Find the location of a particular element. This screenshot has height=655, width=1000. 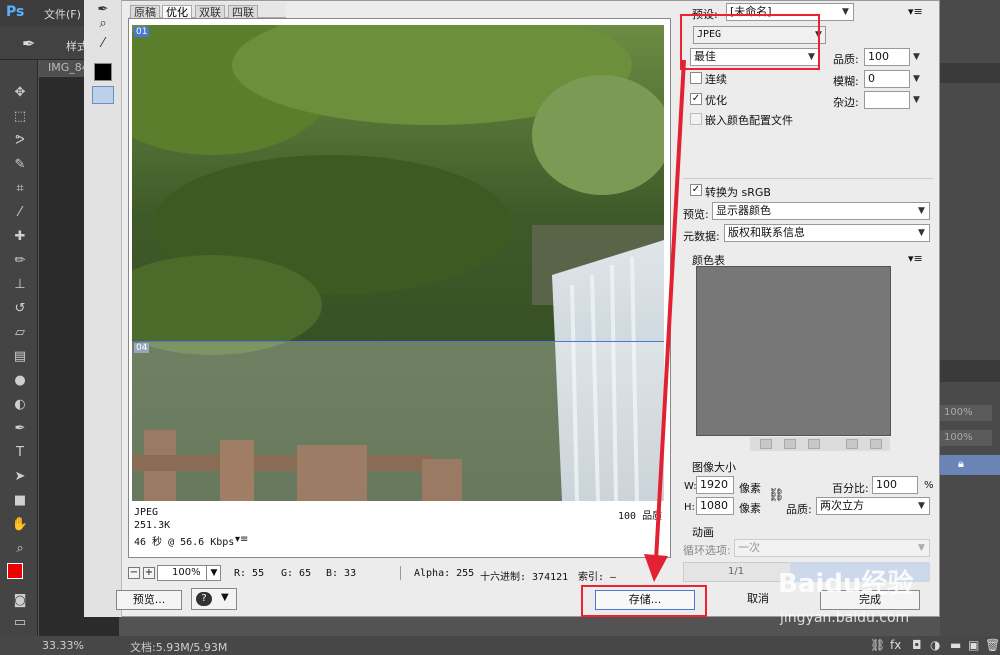

zoom-in-button: + is located at coordinates (149, 573).